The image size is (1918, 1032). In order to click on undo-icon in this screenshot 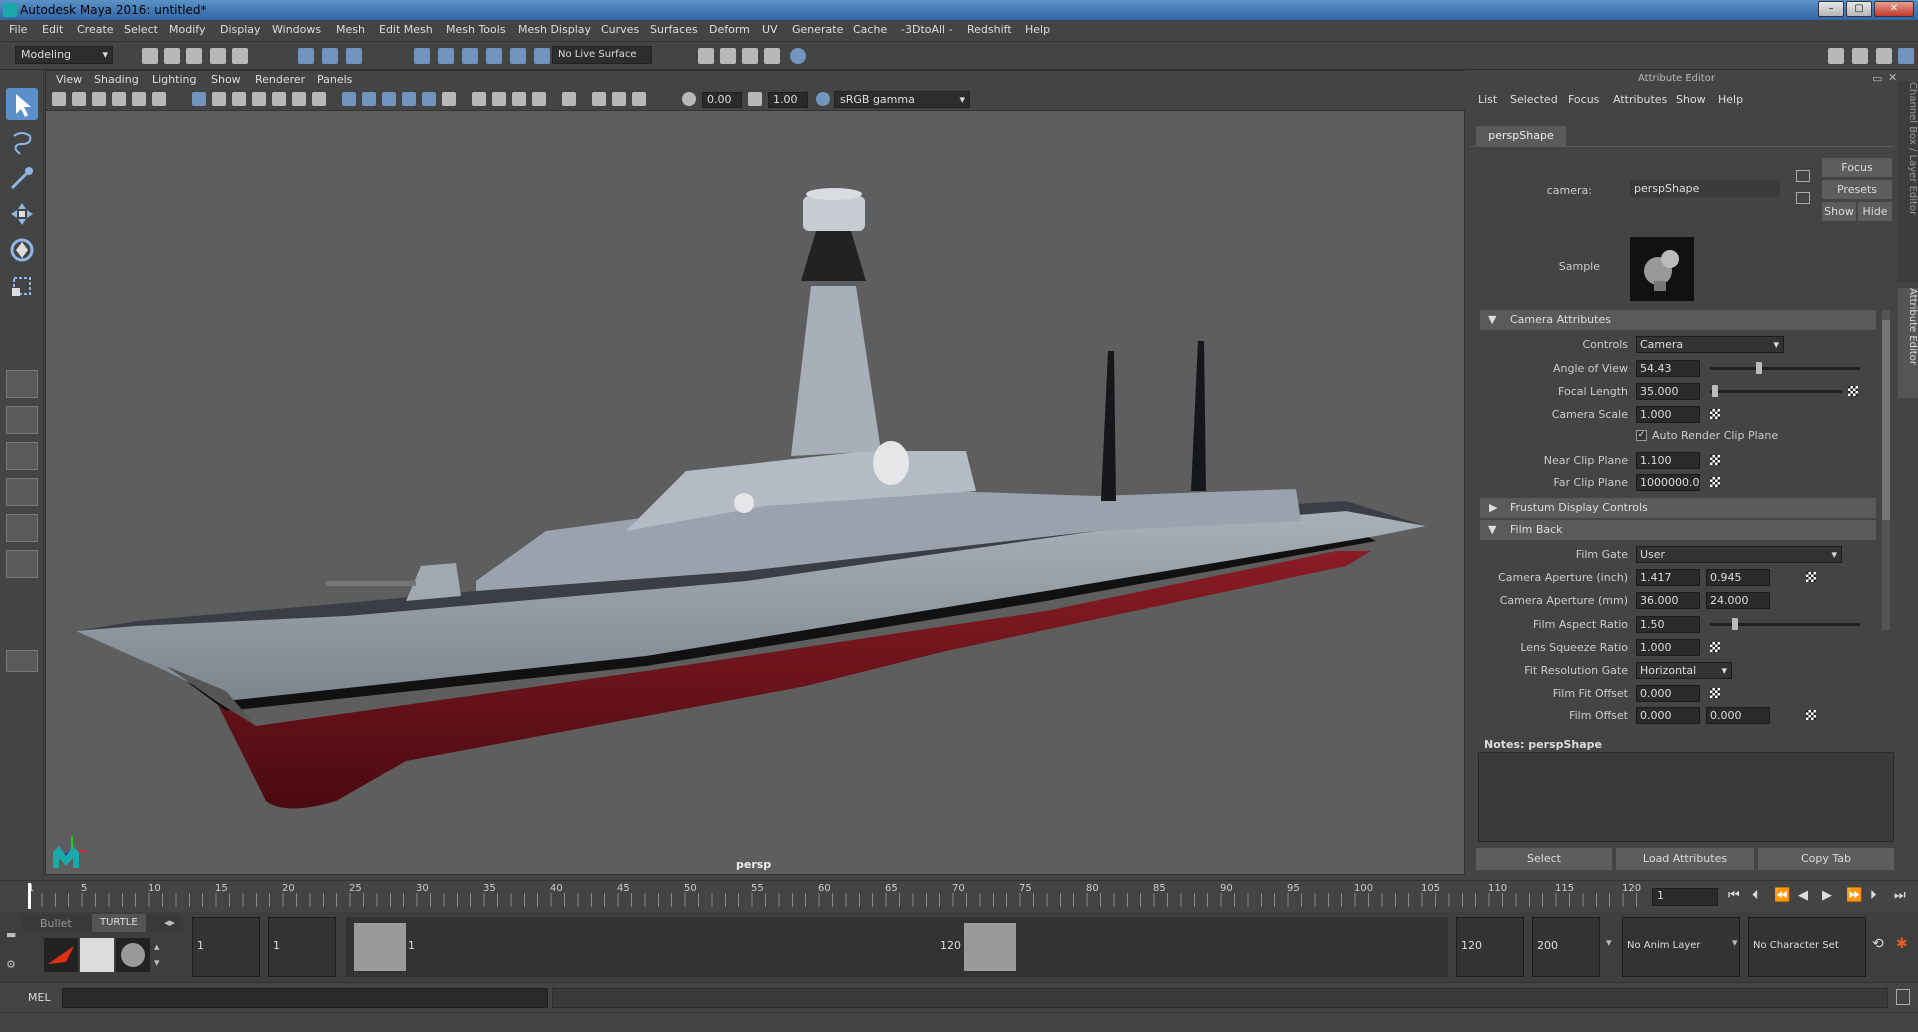, I will do `click(218, 56)`.